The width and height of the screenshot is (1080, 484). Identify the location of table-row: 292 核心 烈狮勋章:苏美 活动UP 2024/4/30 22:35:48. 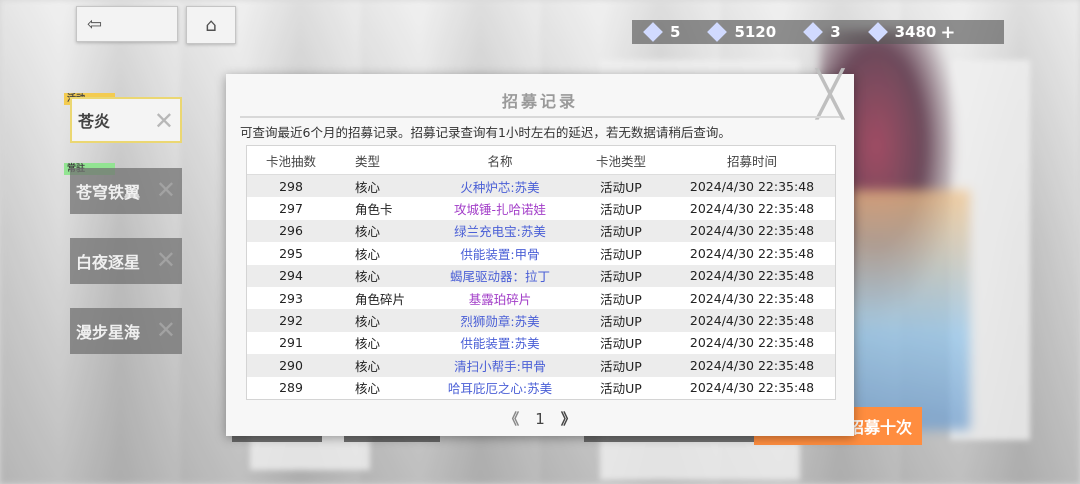
(541, 320).